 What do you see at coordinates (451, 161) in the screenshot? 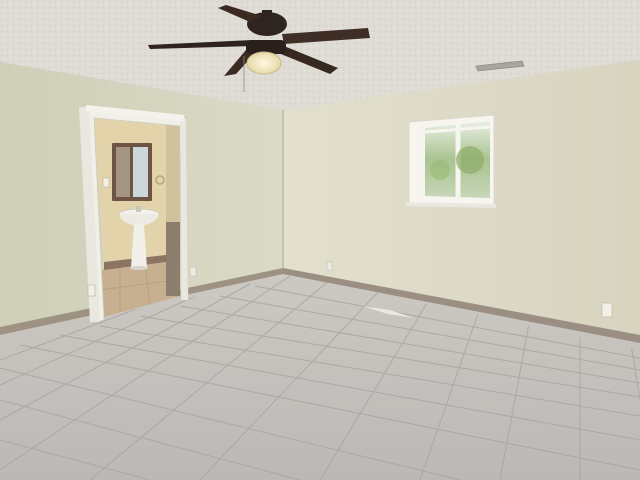
I see `window` at bounding box center [451, 161].